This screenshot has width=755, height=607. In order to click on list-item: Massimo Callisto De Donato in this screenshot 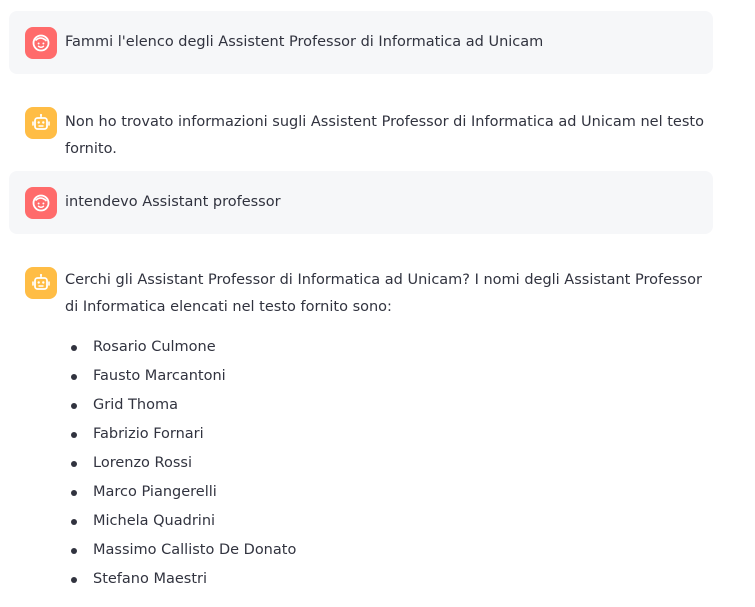, I will do `click(180, 550)`.